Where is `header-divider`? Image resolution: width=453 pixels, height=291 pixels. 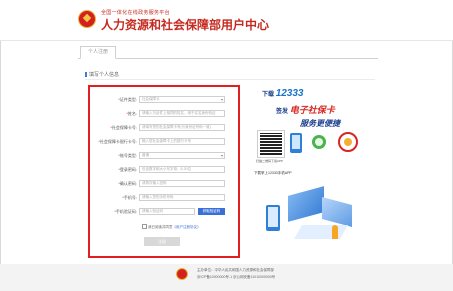 header-divider is located at coordinates (226, 40).